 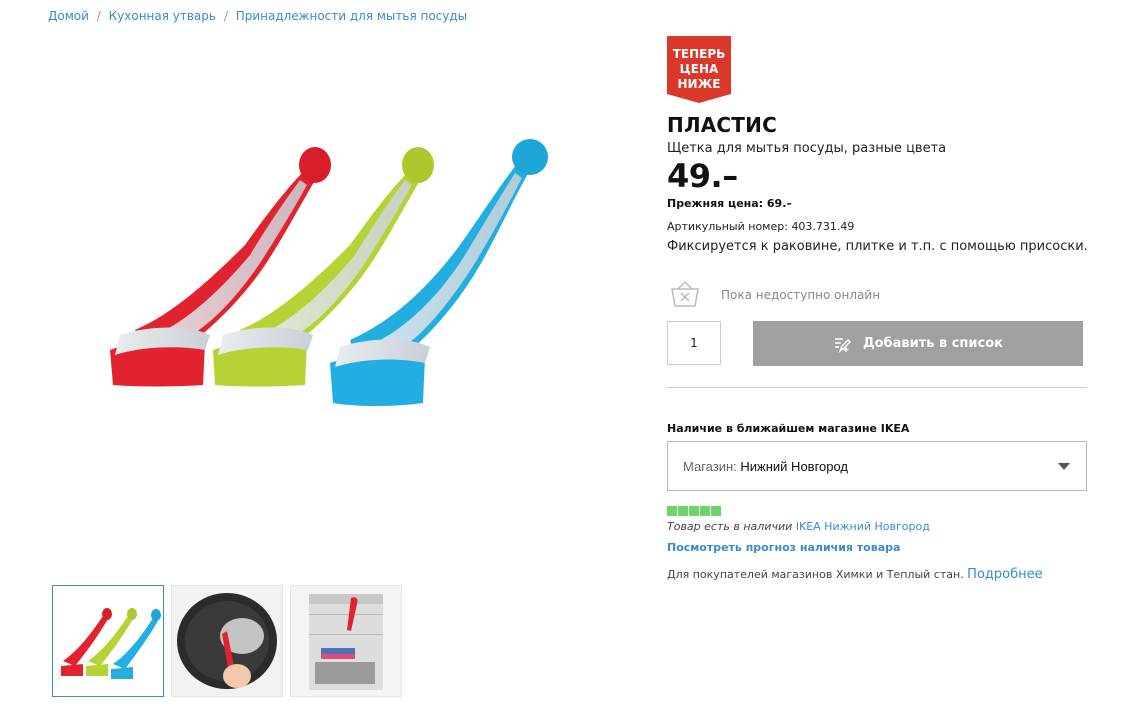 I want to click on brushes-thumb-image, so click(x=111, y=643).